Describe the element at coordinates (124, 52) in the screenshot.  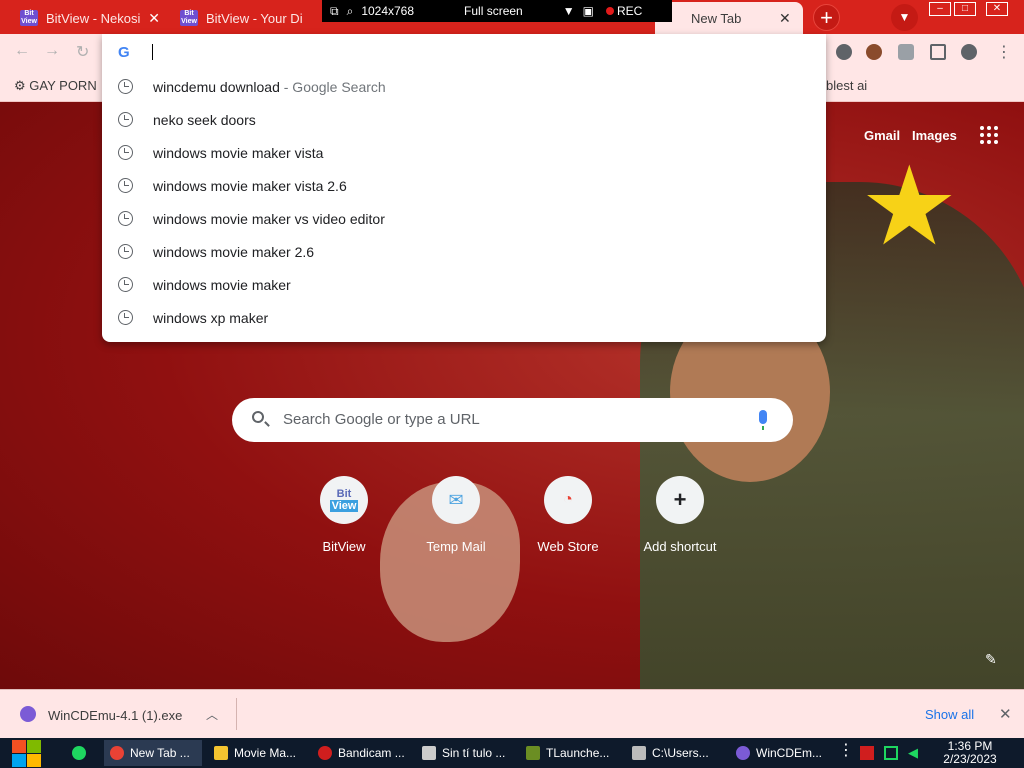
I see `google-g-icon: G` at that location.